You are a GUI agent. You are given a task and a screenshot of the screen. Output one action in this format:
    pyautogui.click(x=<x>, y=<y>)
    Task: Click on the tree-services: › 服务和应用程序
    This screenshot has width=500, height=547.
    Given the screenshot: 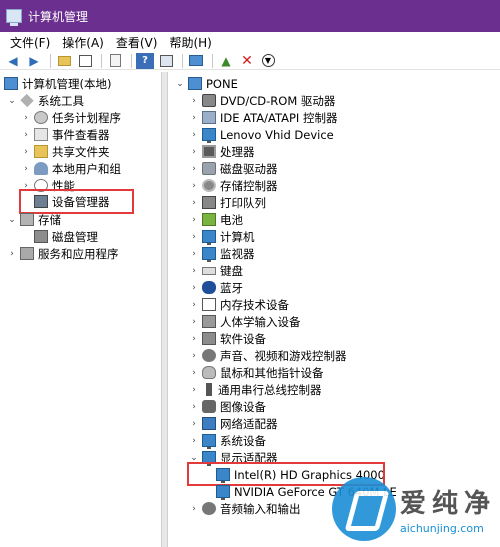 What is the action you would take?
    pyautogui.click(x=62, y=253)
    